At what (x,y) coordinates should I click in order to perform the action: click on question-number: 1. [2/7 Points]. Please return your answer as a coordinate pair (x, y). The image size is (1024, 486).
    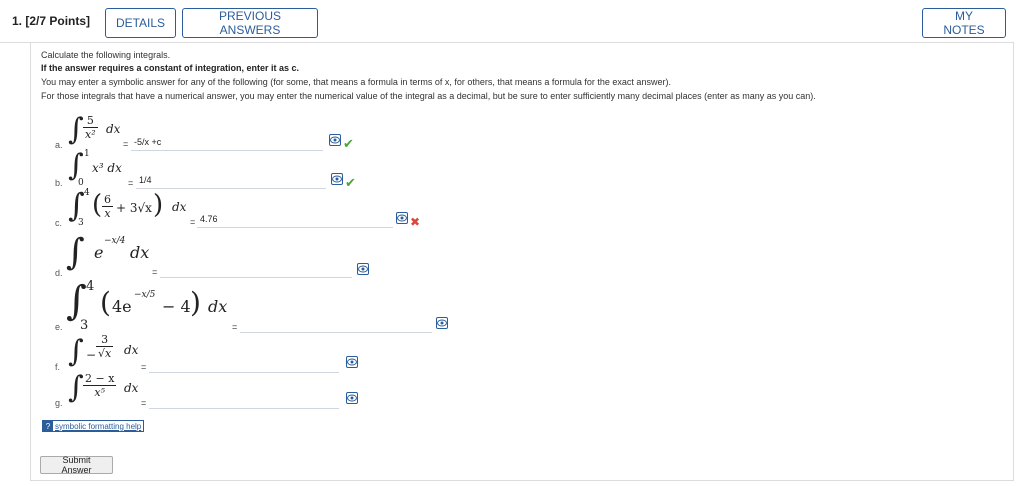
    Looking at the image, I should click on (51, 21).